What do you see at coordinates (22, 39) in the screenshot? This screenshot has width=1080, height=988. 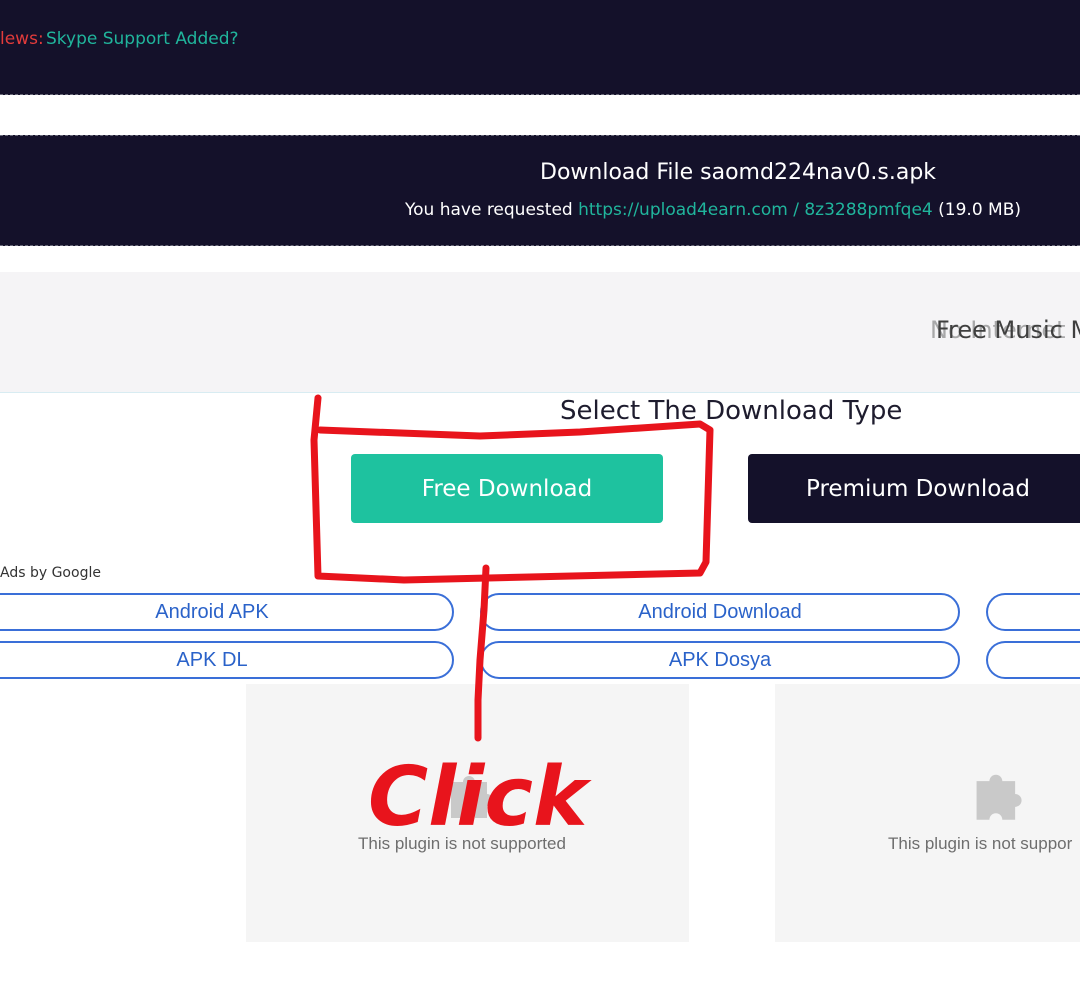 I see `news-label: lews:` at bounding box center [22, 39].